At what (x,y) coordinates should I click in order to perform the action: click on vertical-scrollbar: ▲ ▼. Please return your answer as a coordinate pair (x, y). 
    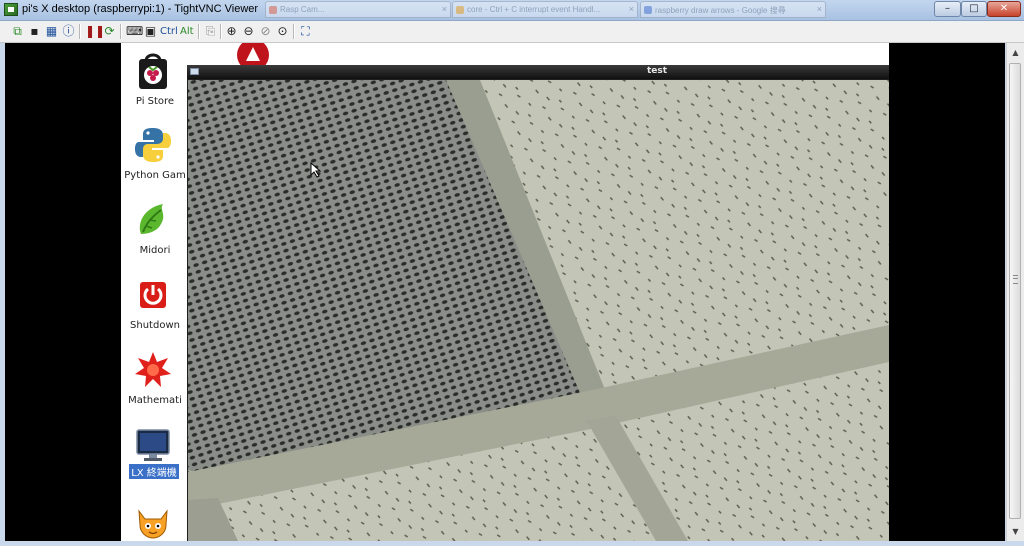
    Looking at the image, I should click on (1015, 292).